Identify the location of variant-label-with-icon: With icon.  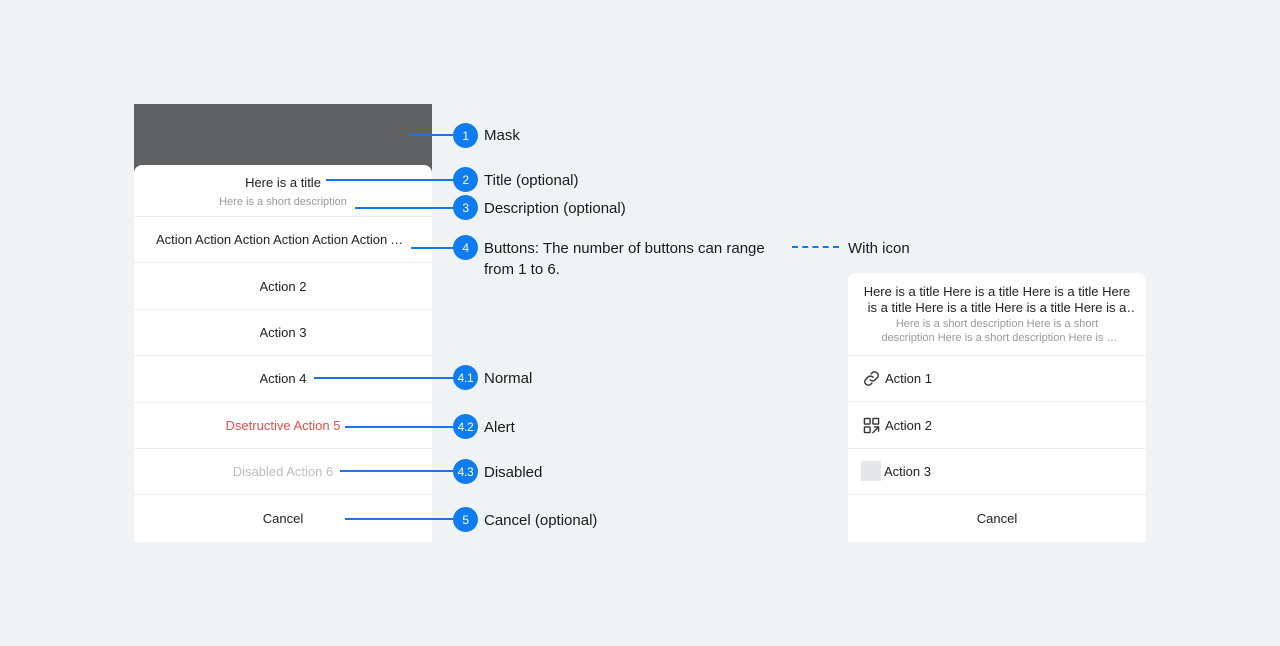
(879, 248).